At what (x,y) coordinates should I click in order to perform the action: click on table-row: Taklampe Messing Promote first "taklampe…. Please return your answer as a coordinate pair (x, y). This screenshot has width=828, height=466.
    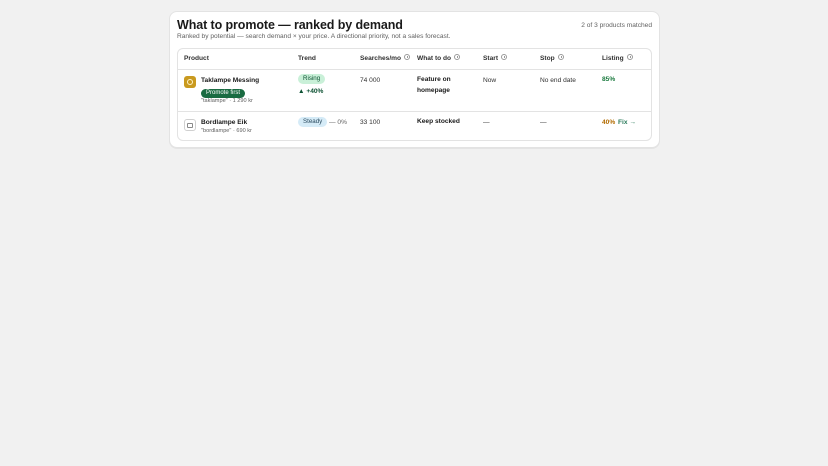
    Looking at the image, I should click on (414, 91).